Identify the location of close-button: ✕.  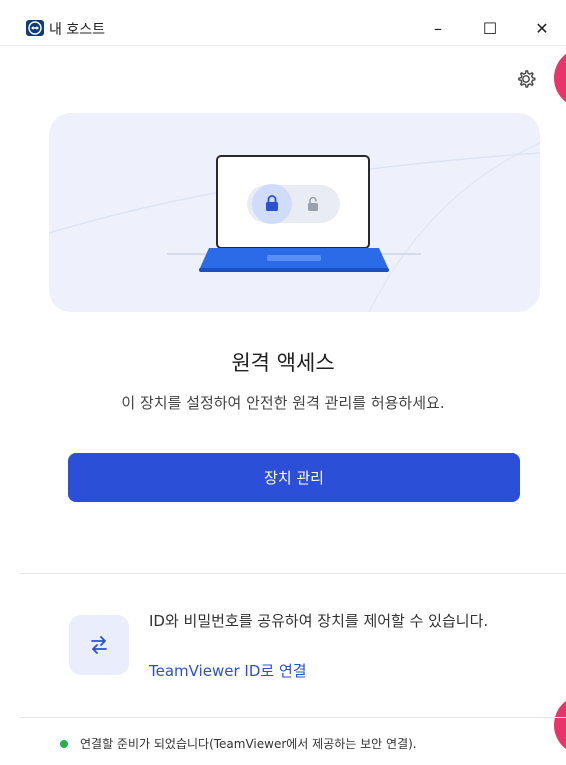
(542, 28).